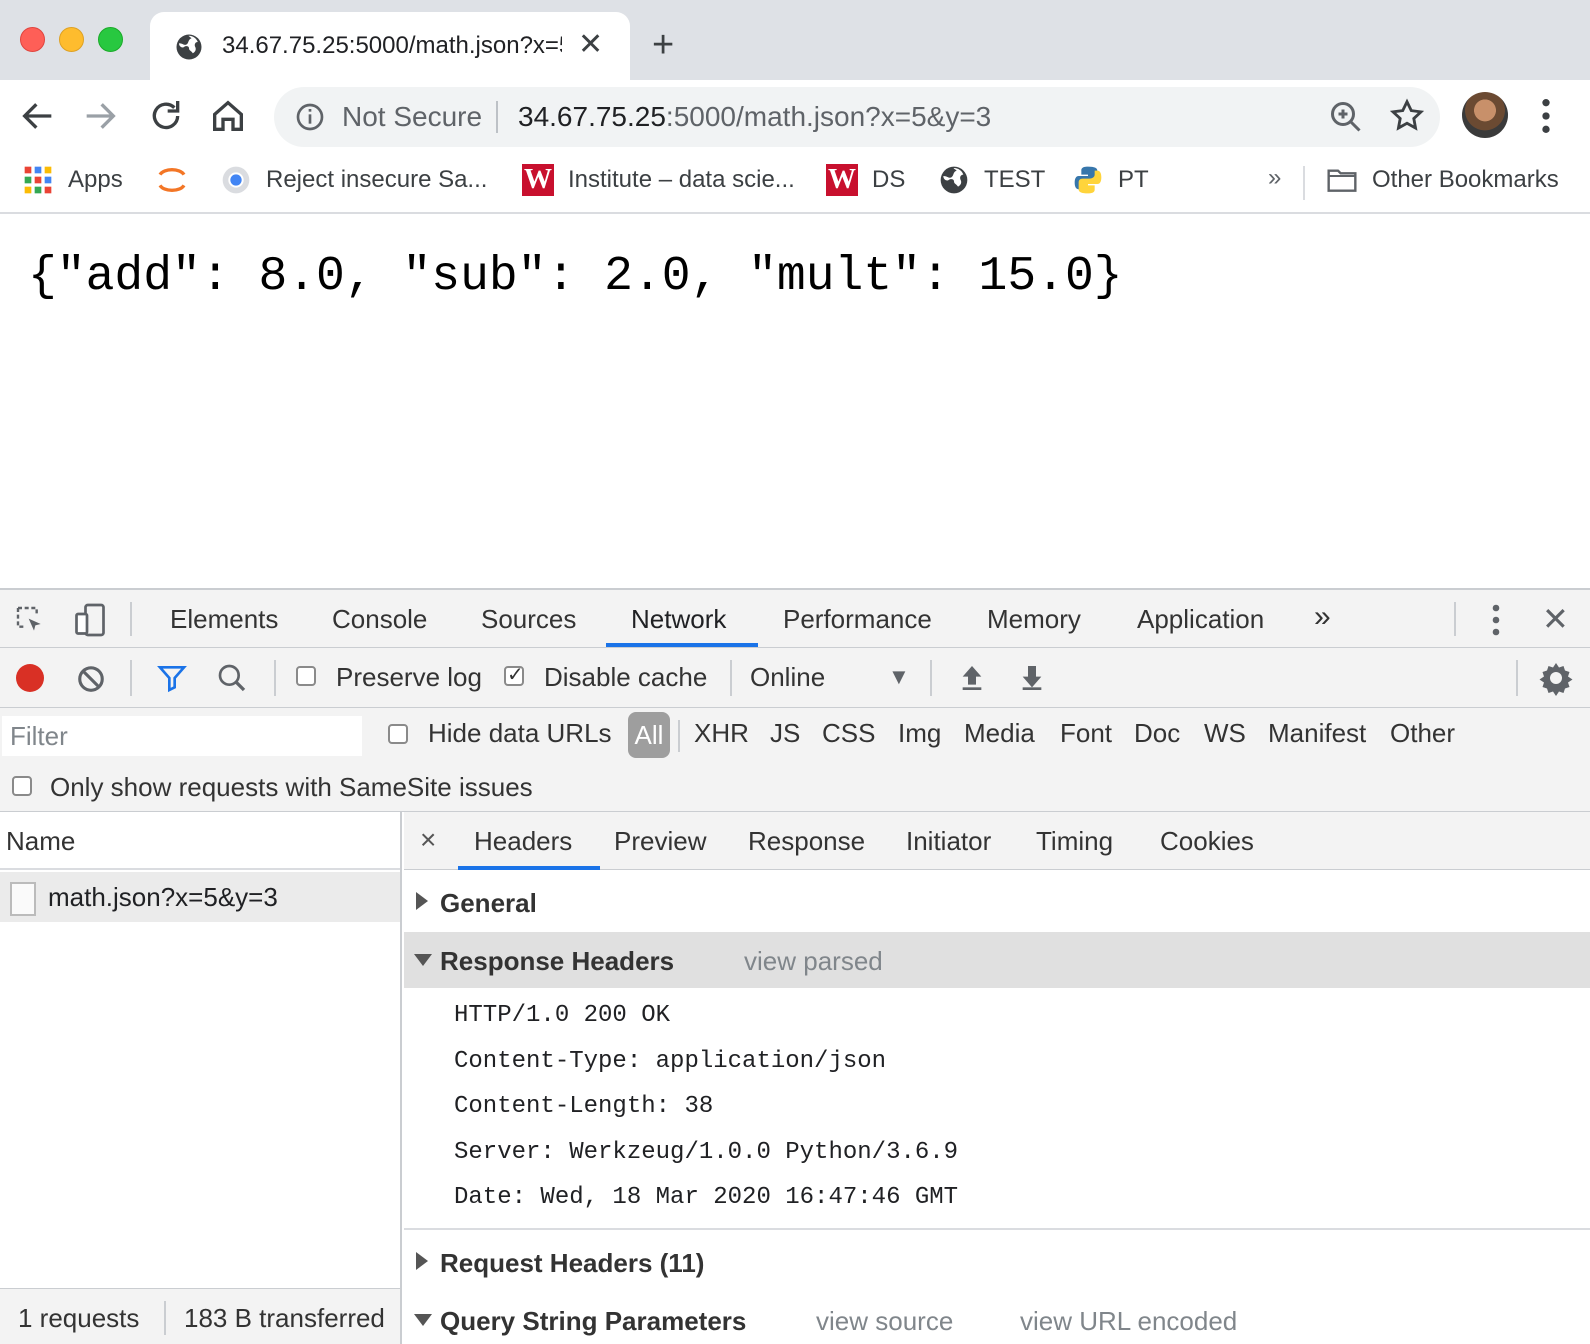 Image resolution: width=1590 pixels, height=1344 pixels. Describe the element at coordinates (398, 734) in the screenshot. I see `hide-data-urls-checkbox` at that location.